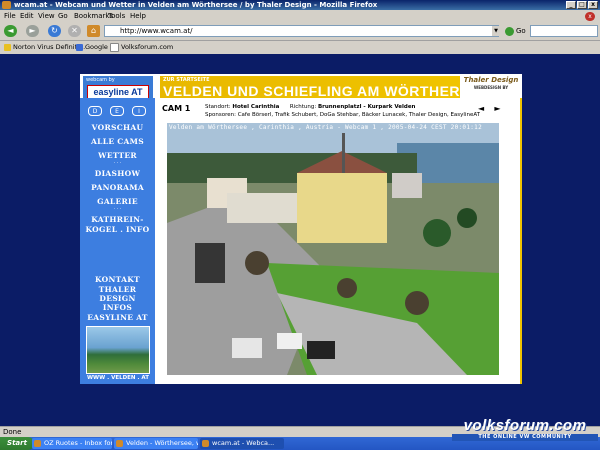 Image resolution: width=600 pixels, height=450 pixels. Describe the element at coordinates (118, 350) in the screenshot. I see `velden-thumbnail-image` at that location.